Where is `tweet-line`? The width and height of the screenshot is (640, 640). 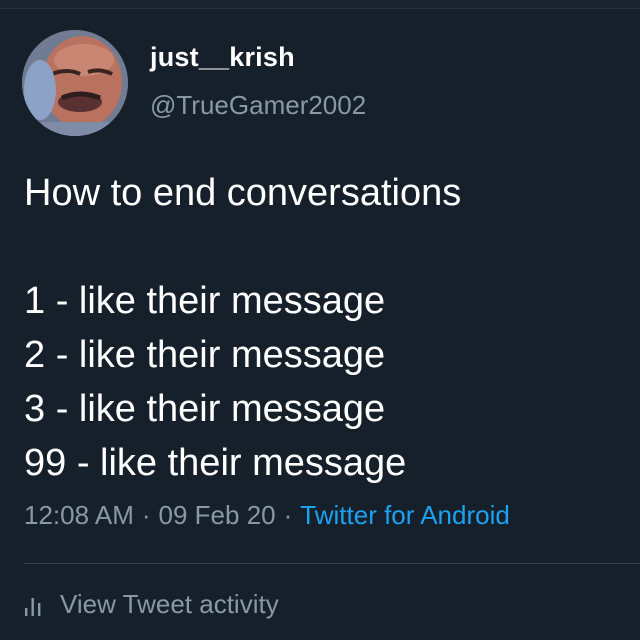 tweet-line is located at coordinates (324, 247).